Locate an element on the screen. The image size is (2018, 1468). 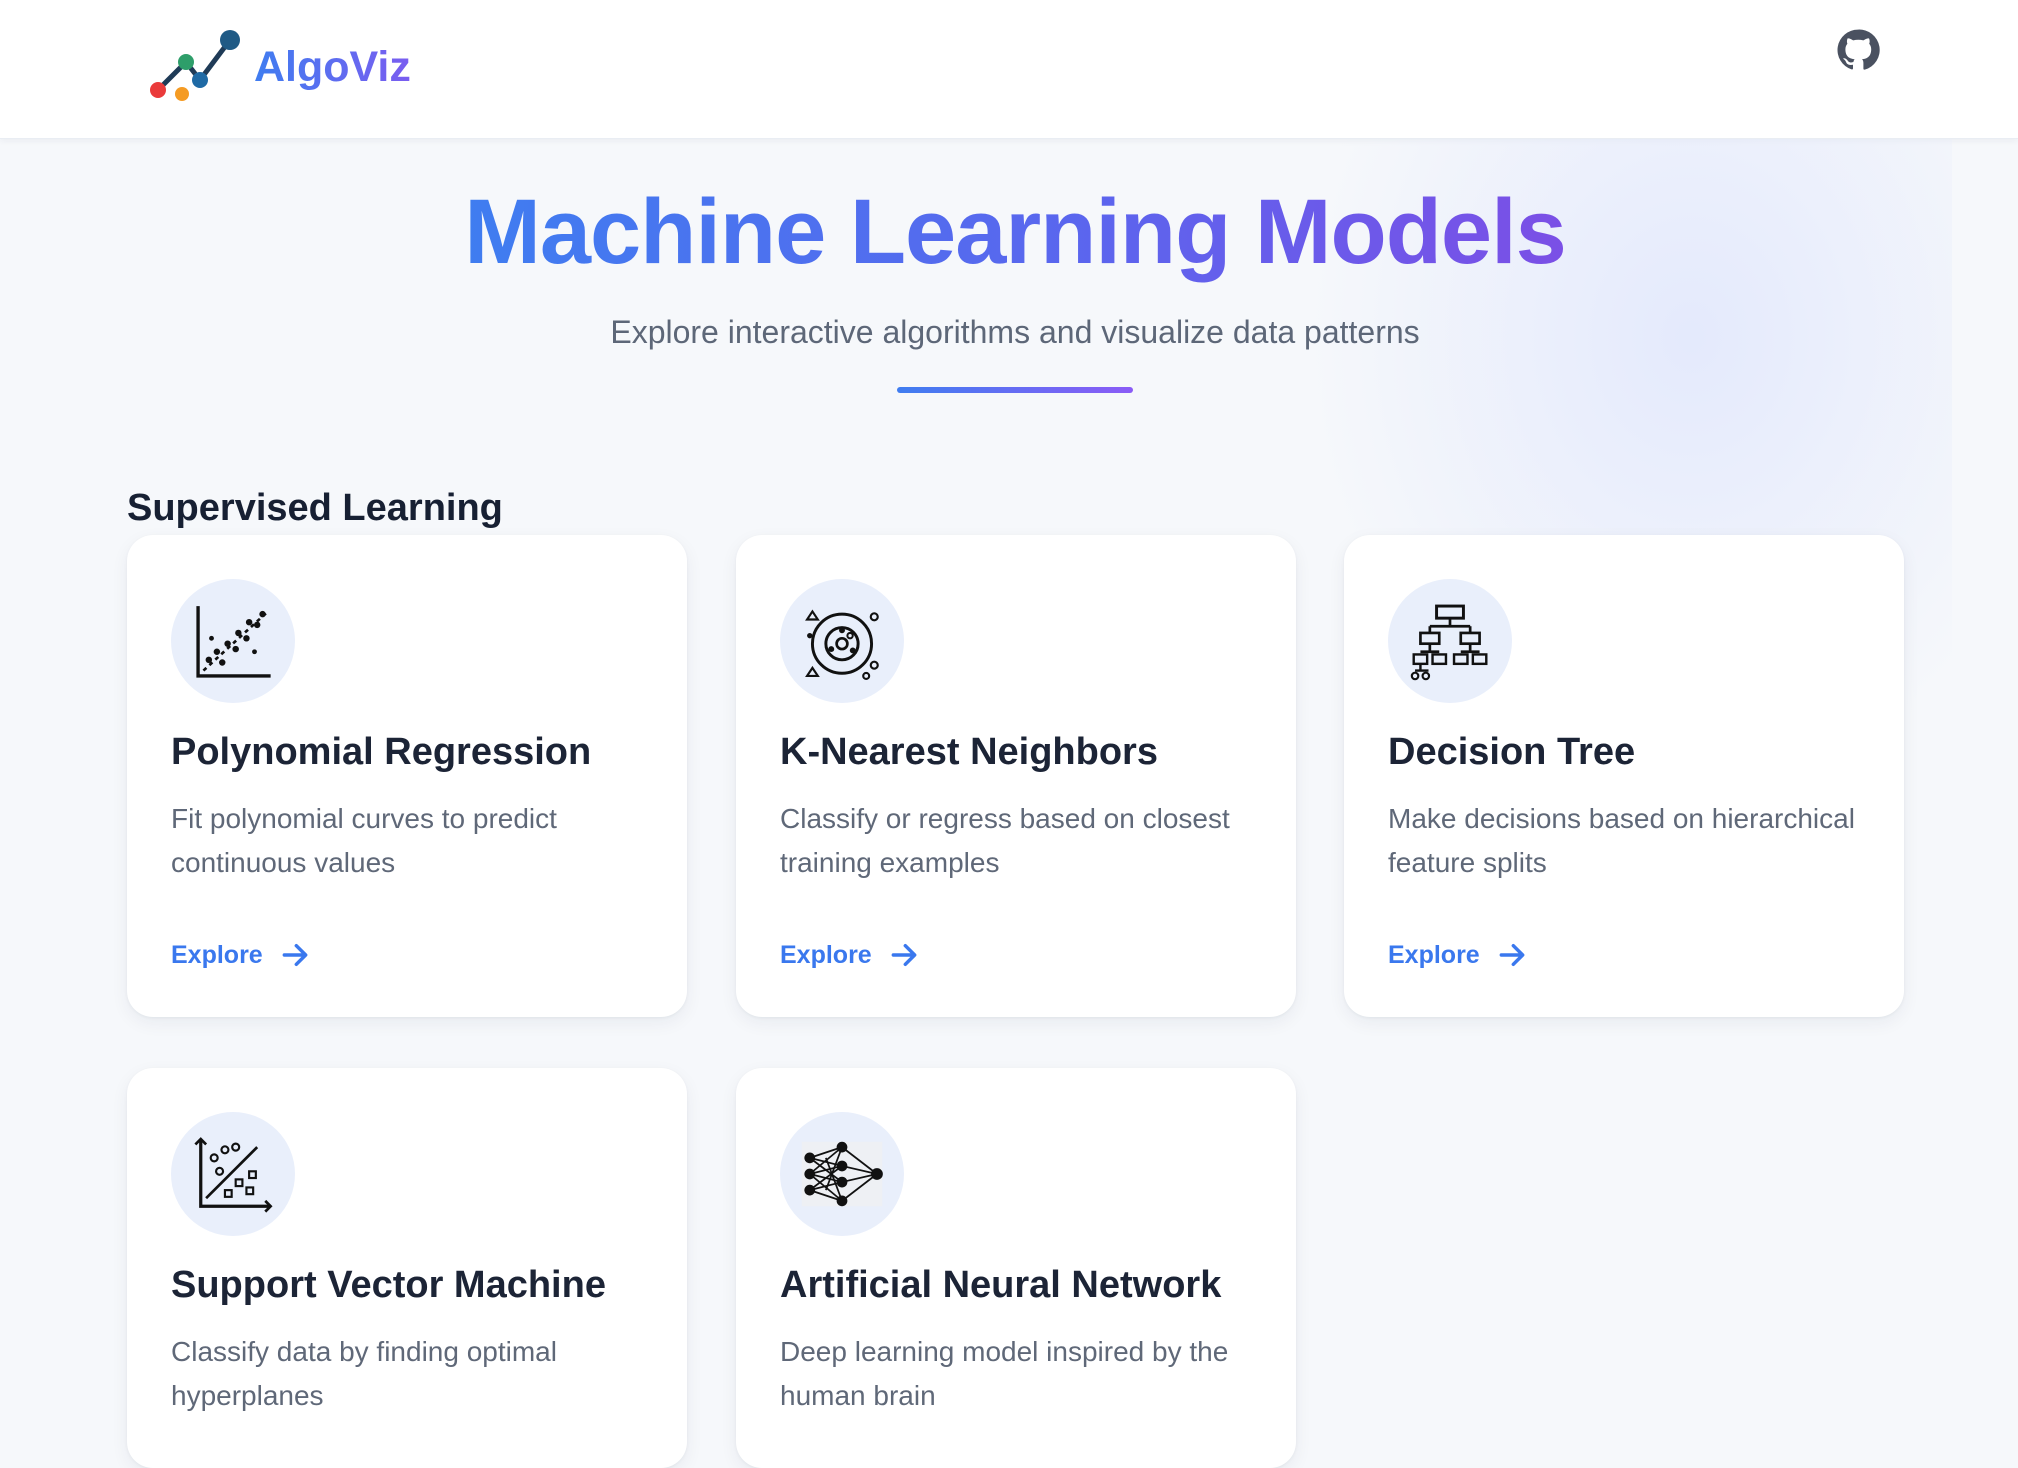
home-logo-link: AlgoViz is located at coordinates (279, 67).